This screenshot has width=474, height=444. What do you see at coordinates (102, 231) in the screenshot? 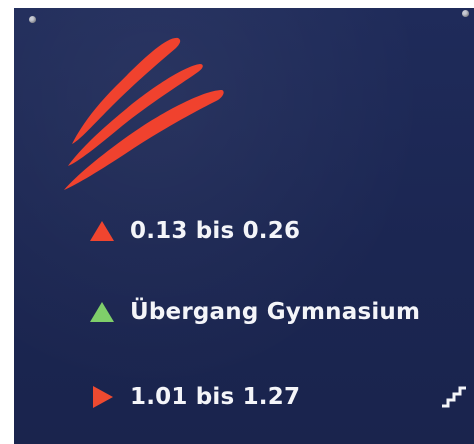
I see `triangle-up-red-icon` at bounding box center [102, 231].